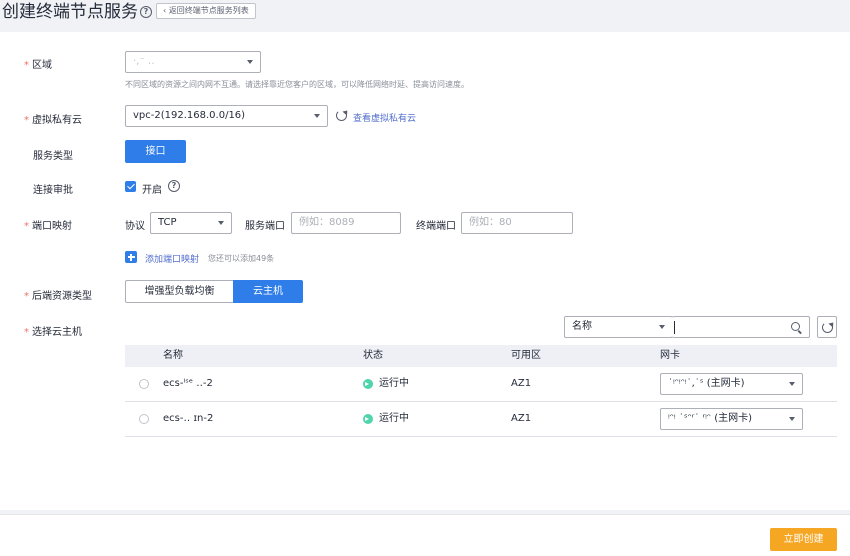 The image size is (850, 556). I want to click on column-header: 状态, so click(373, 355).